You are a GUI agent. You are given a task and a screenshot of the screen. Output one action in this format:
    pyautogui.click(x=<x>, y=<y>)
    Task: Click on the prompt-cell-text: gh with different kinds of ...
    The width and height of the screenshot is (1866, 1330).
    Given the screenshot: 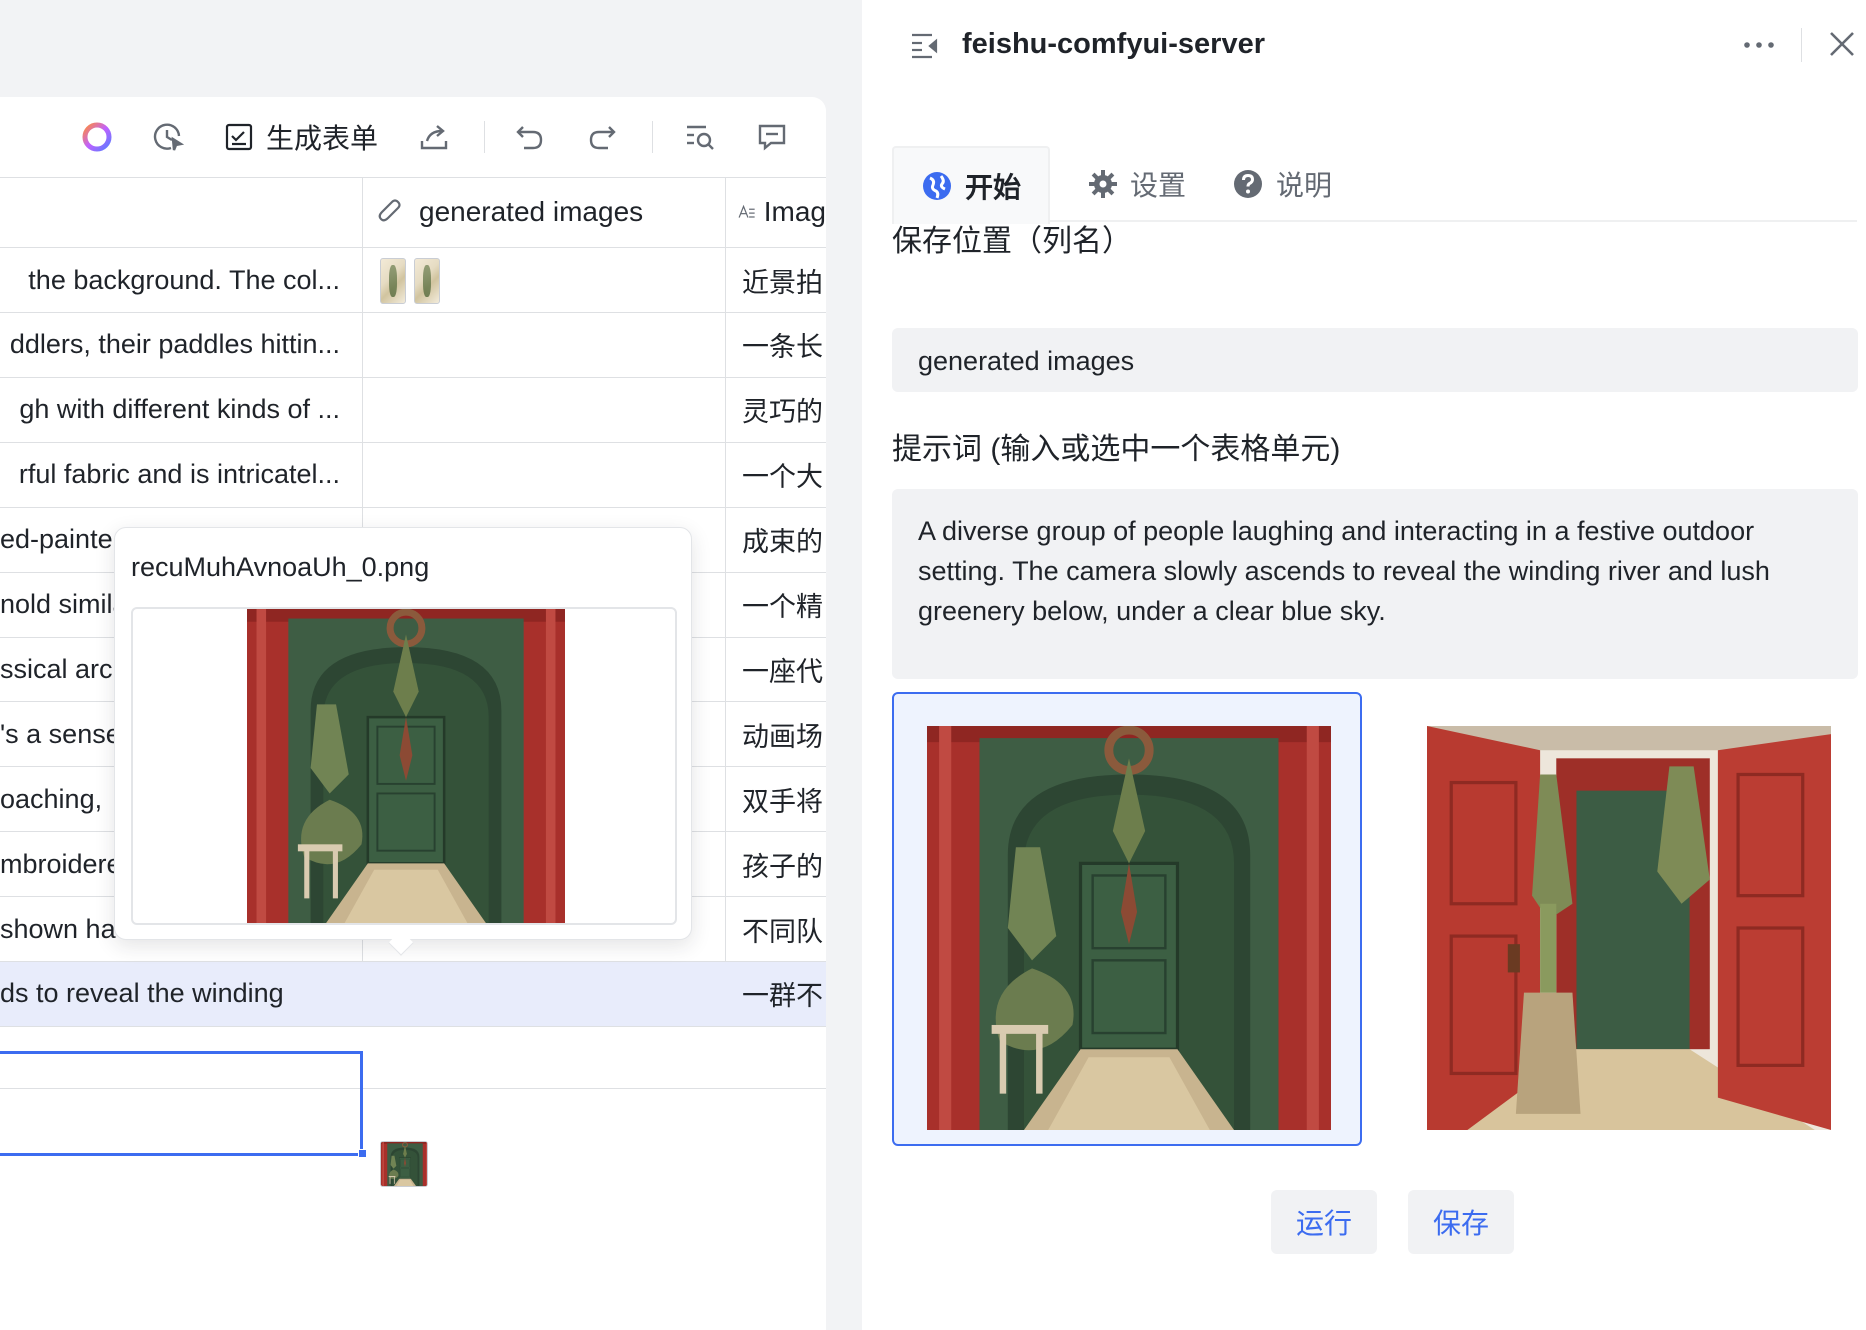 What is the action you would take?
    pyautogui.click(x=179, y=409)
    